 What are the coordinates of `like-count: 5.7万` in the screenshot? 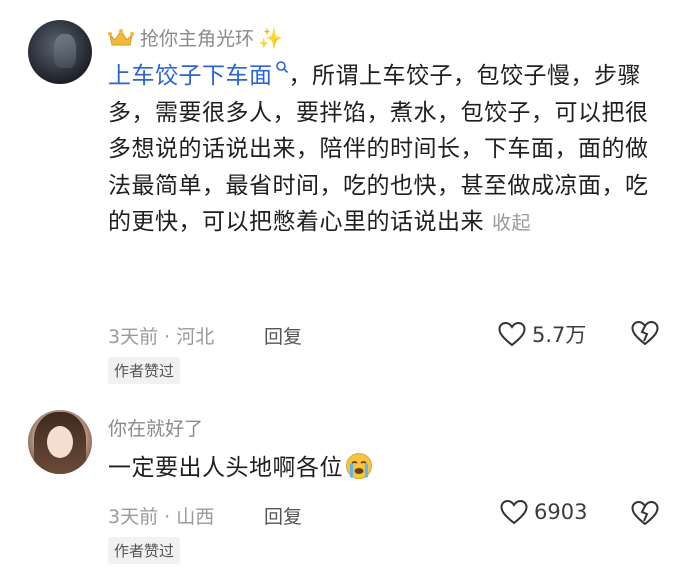 It's located at (559, 335).